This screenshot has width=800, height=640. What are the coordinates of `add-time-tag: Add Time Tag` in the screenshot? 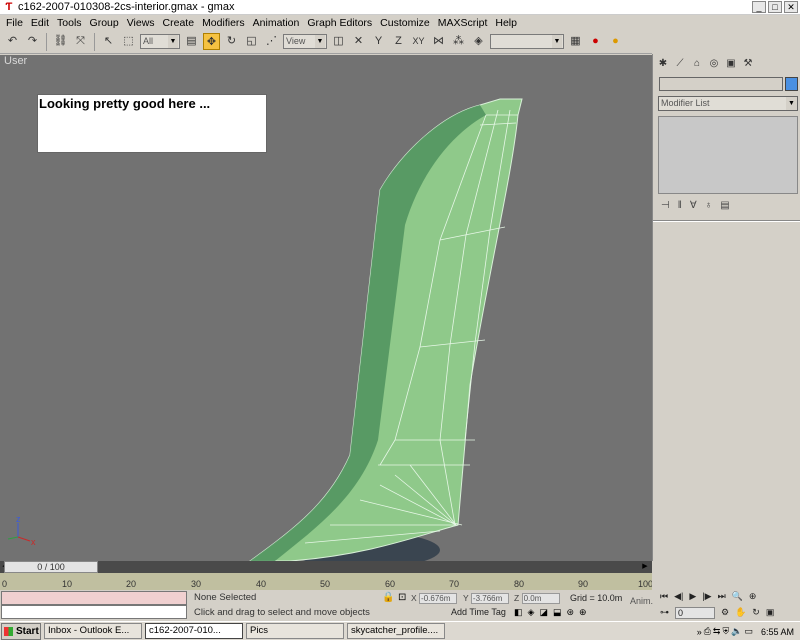 It's located at (478, 612).